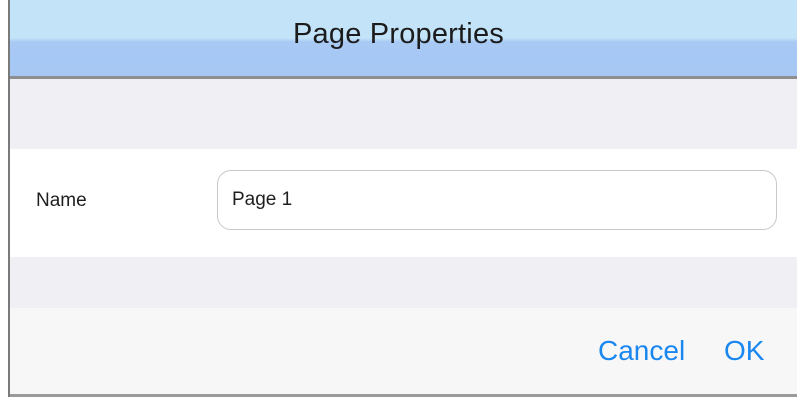 This screenshot has height=397, width=797. What do you see at coordinates (61, 200) in the screenshot?
I see `name-label: Name` at bounding box center [61, 200].